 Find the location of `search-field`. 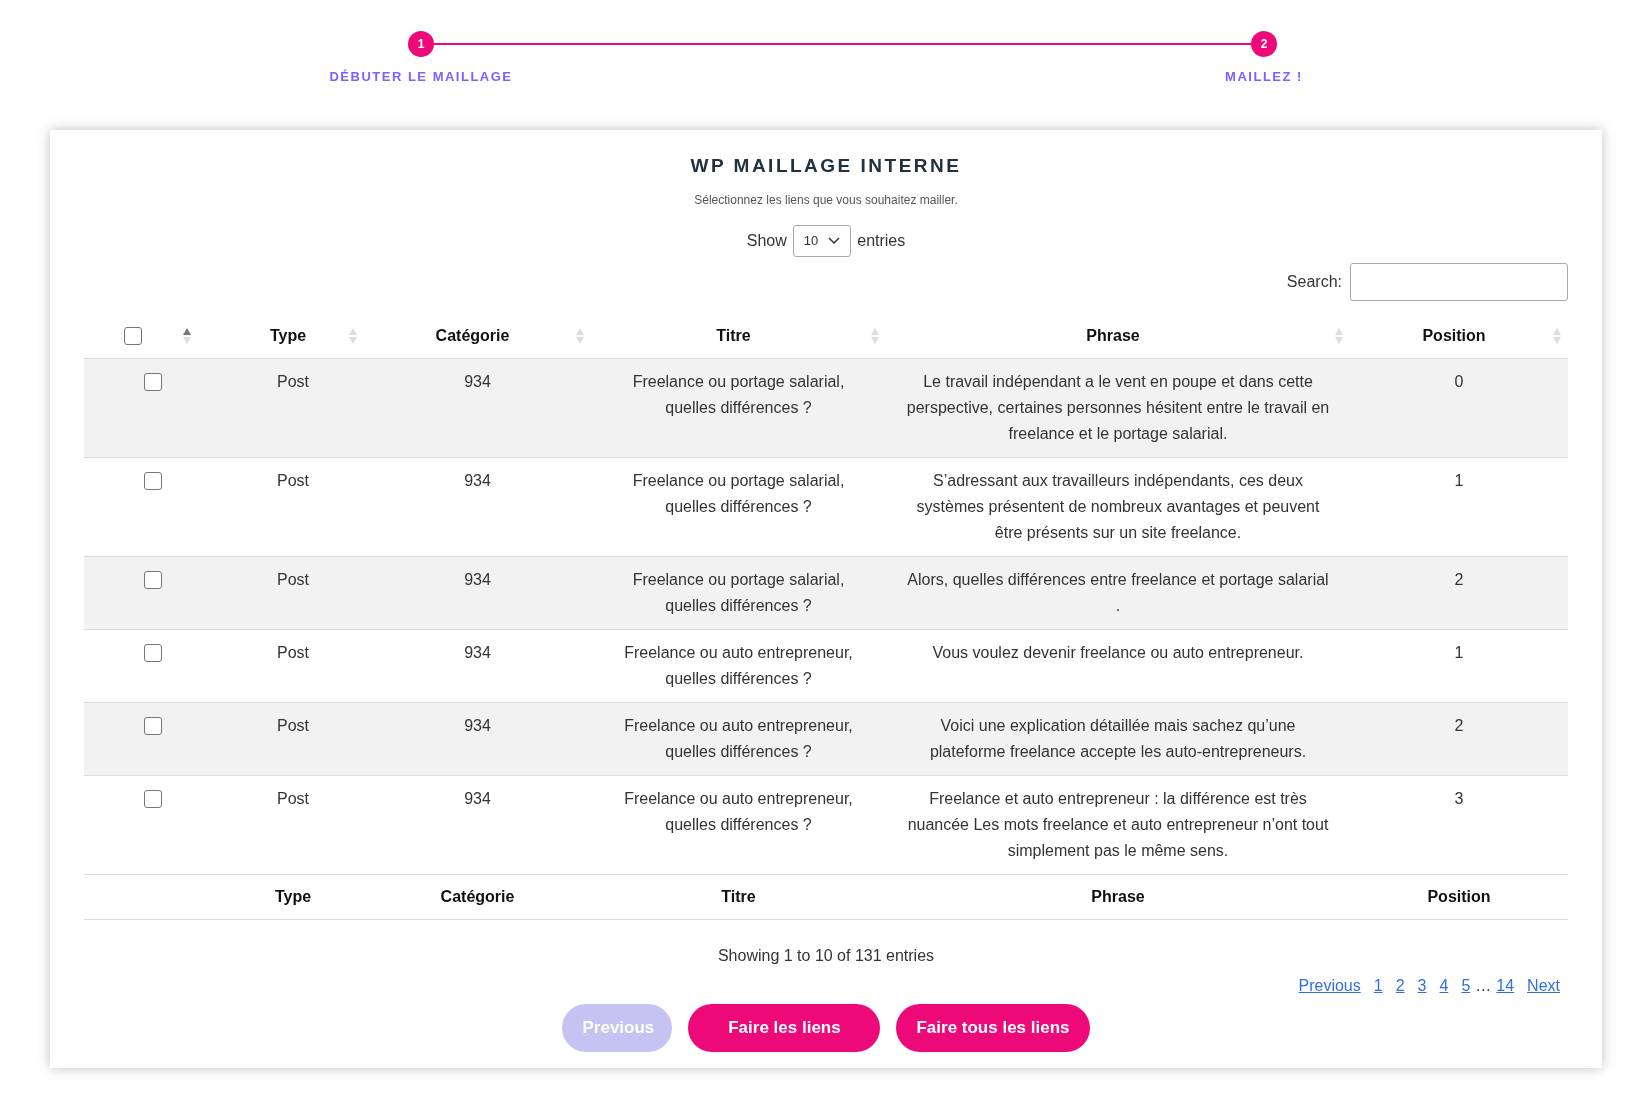

search-field is located at coordinates (1459, 281).